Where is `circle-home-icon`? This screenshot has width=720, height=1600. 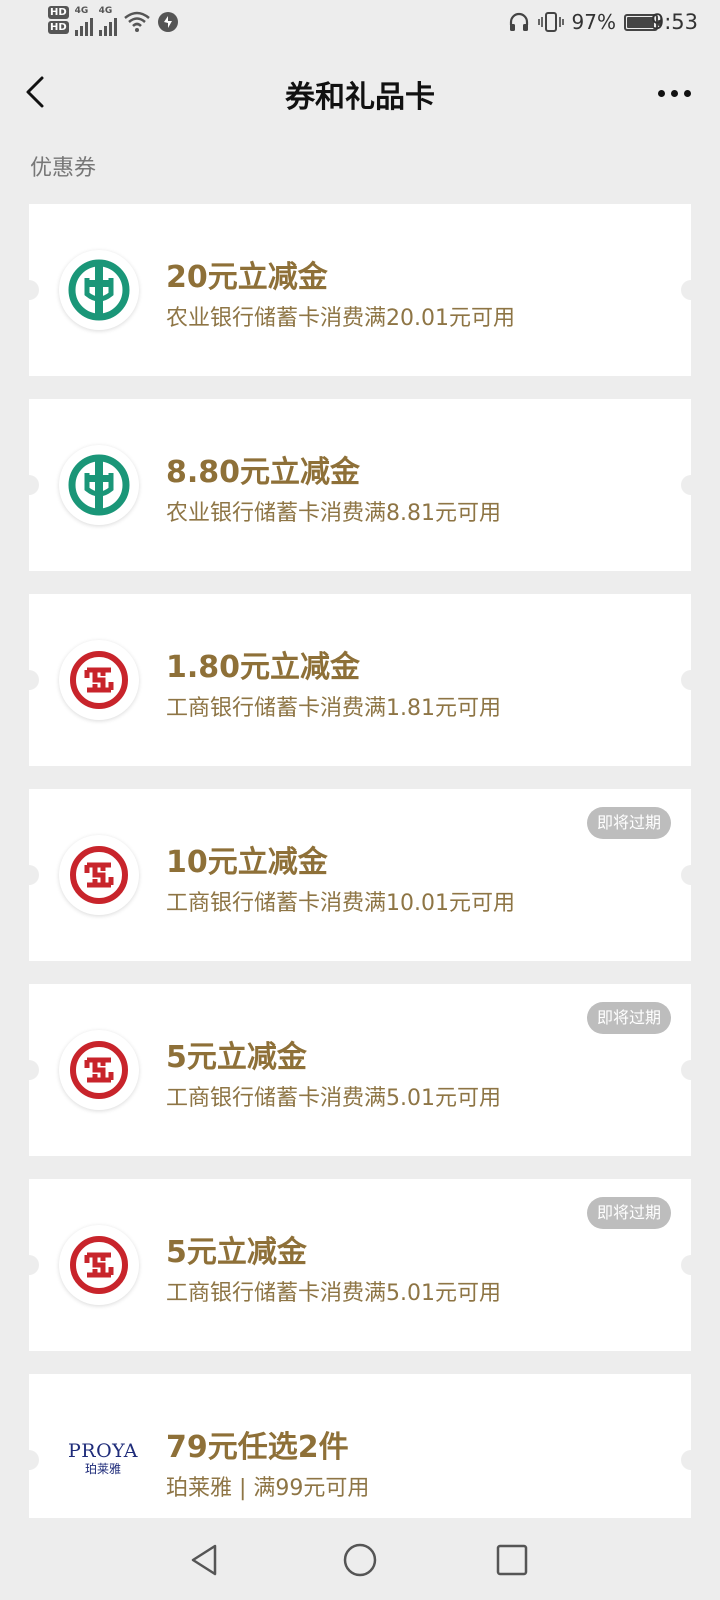
circle-home-icon is located at coordinates (360, 1560).